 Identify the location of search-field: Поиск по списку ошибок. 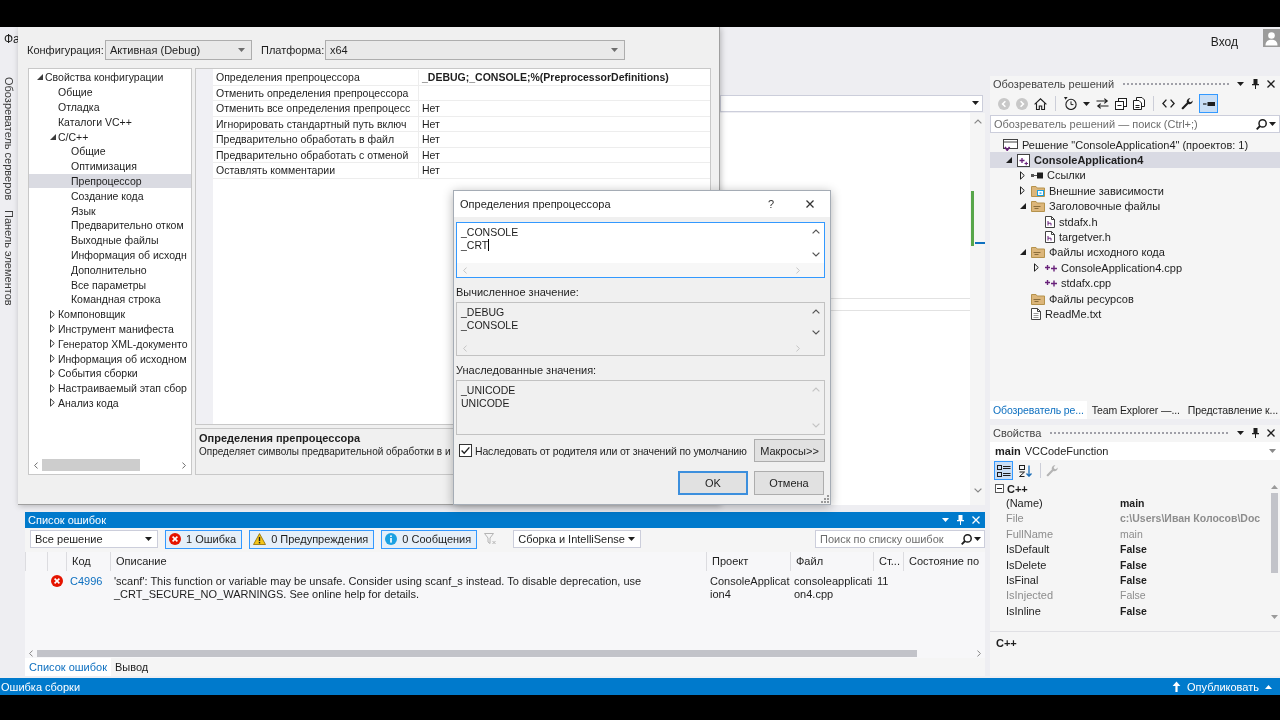
(900, 539).